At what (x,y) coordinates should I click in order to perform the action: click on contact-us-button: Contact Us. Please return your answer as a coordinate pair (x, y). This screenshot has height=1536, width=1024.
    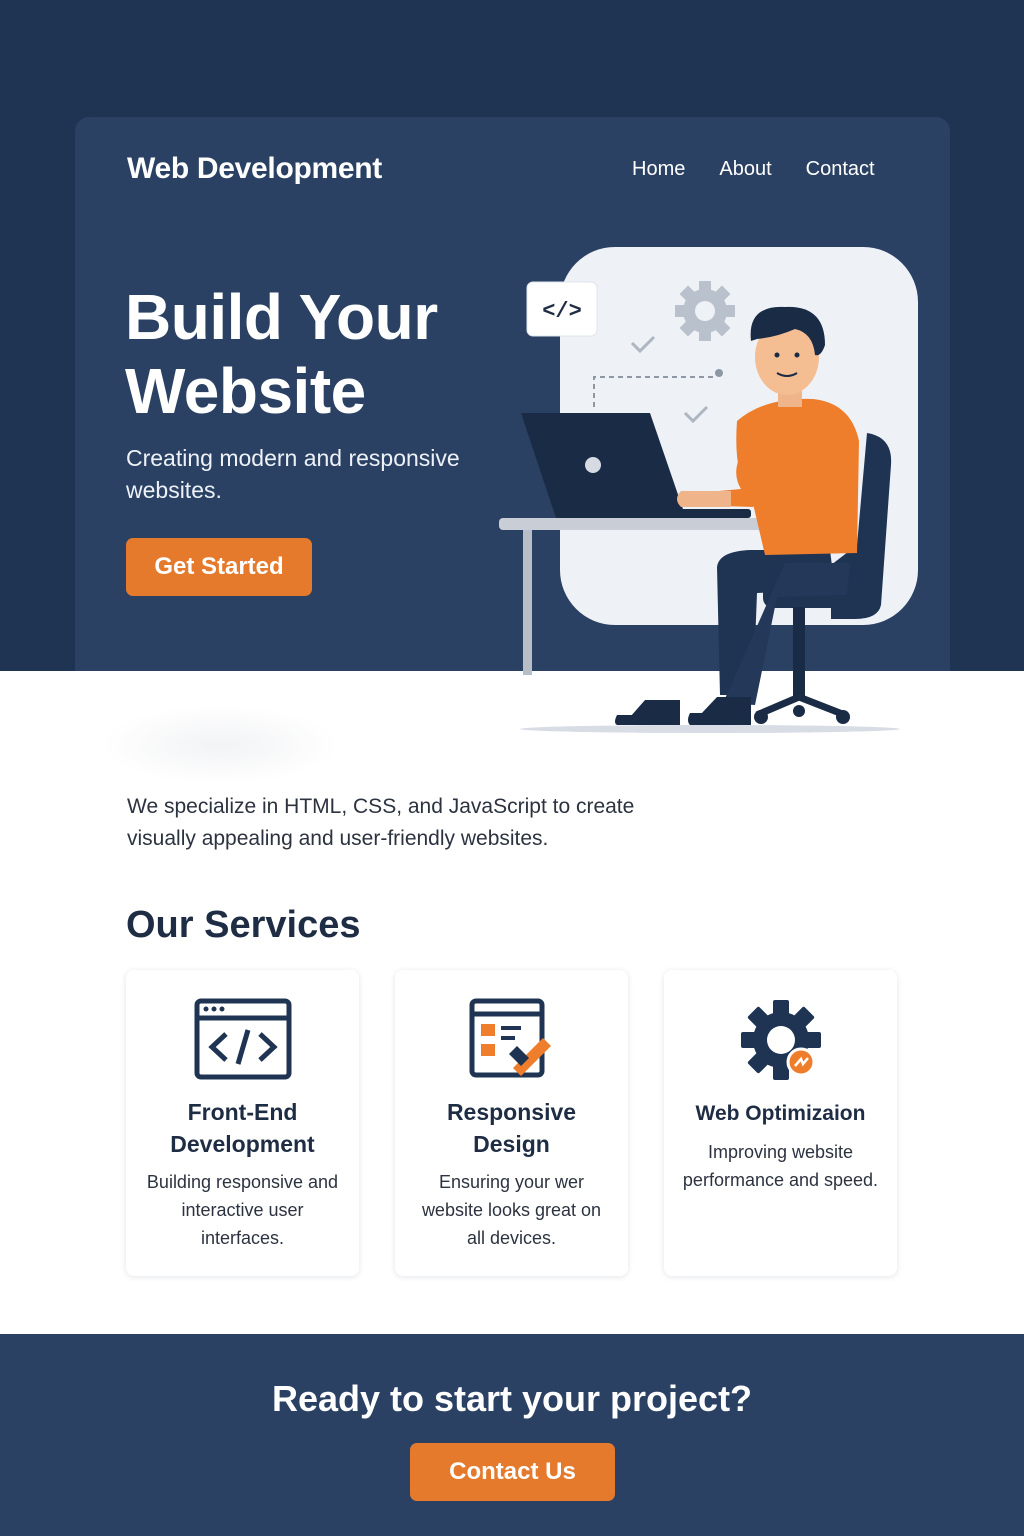
    Looking at the image, I should click on (512, 1472).